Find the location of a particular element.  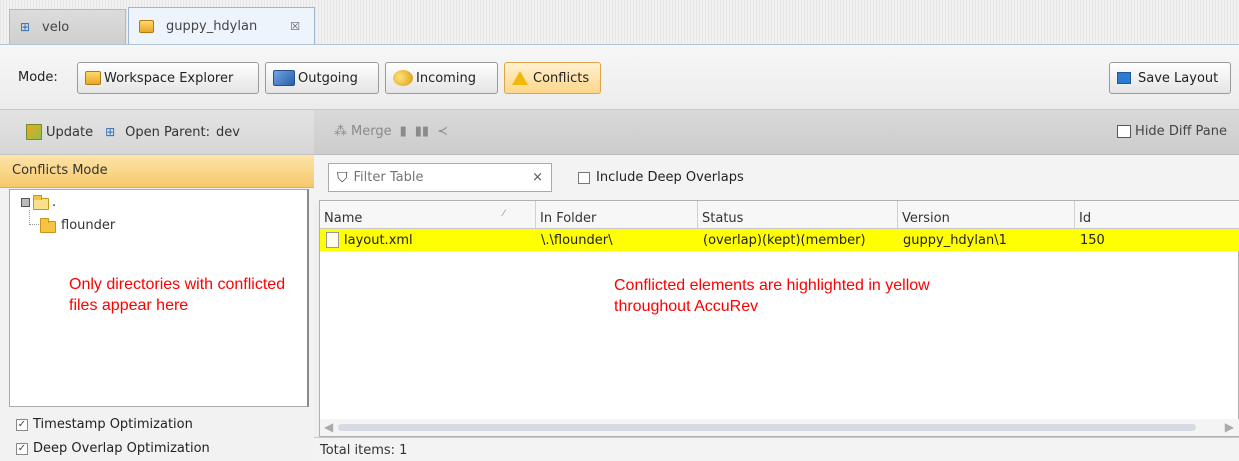

copy-icon: ▮▮ is located at coordinates (422, 131).